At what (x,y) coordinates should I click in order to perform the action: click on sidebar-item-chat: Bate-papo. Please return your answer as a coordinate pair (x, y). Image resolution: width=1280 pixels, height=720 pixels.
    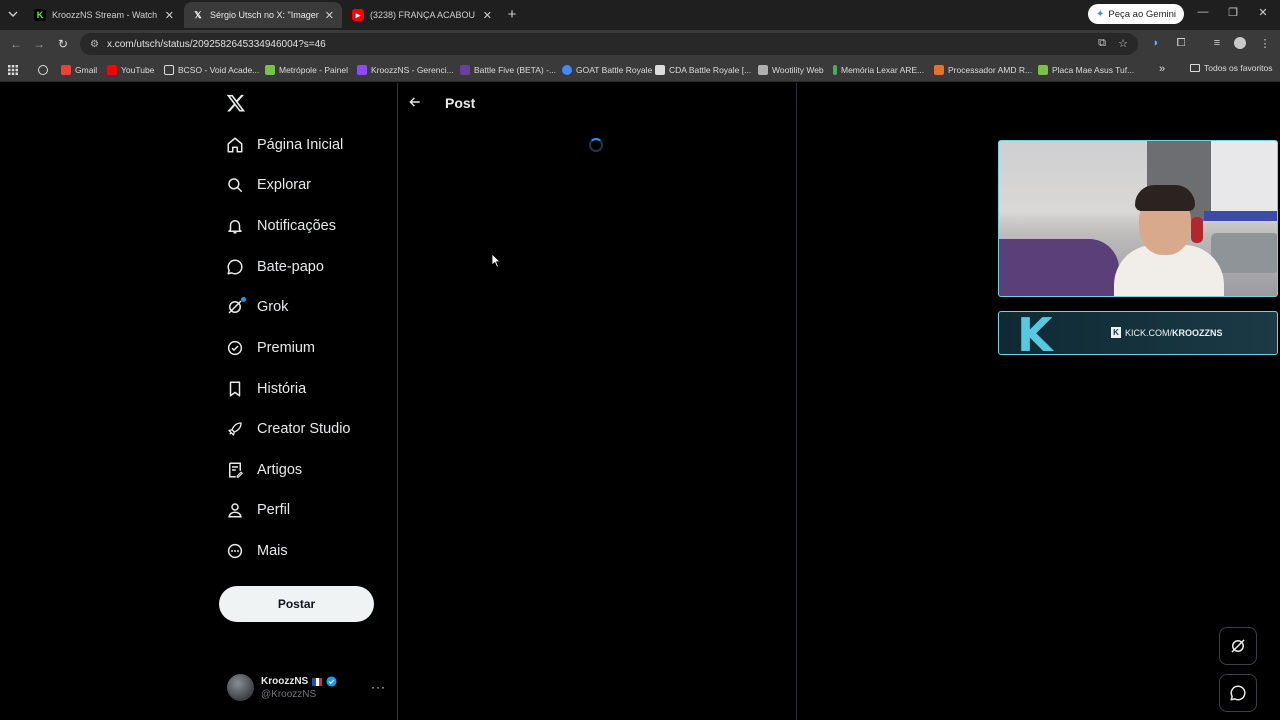
    Looking at the image, I should click on (274, 267).